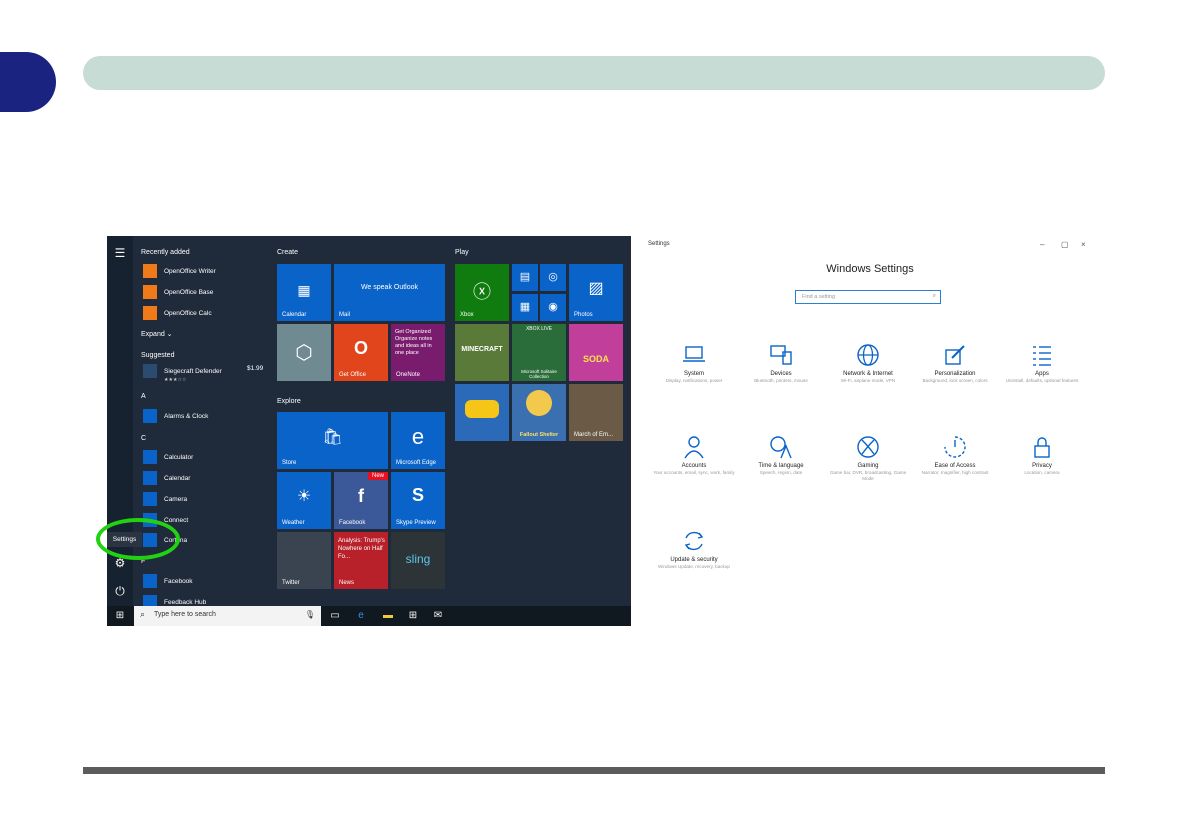  What do you see at coordinates (347, 583) in the screenshot?
I see `tile-label: News` at bounding box center [347, 583].